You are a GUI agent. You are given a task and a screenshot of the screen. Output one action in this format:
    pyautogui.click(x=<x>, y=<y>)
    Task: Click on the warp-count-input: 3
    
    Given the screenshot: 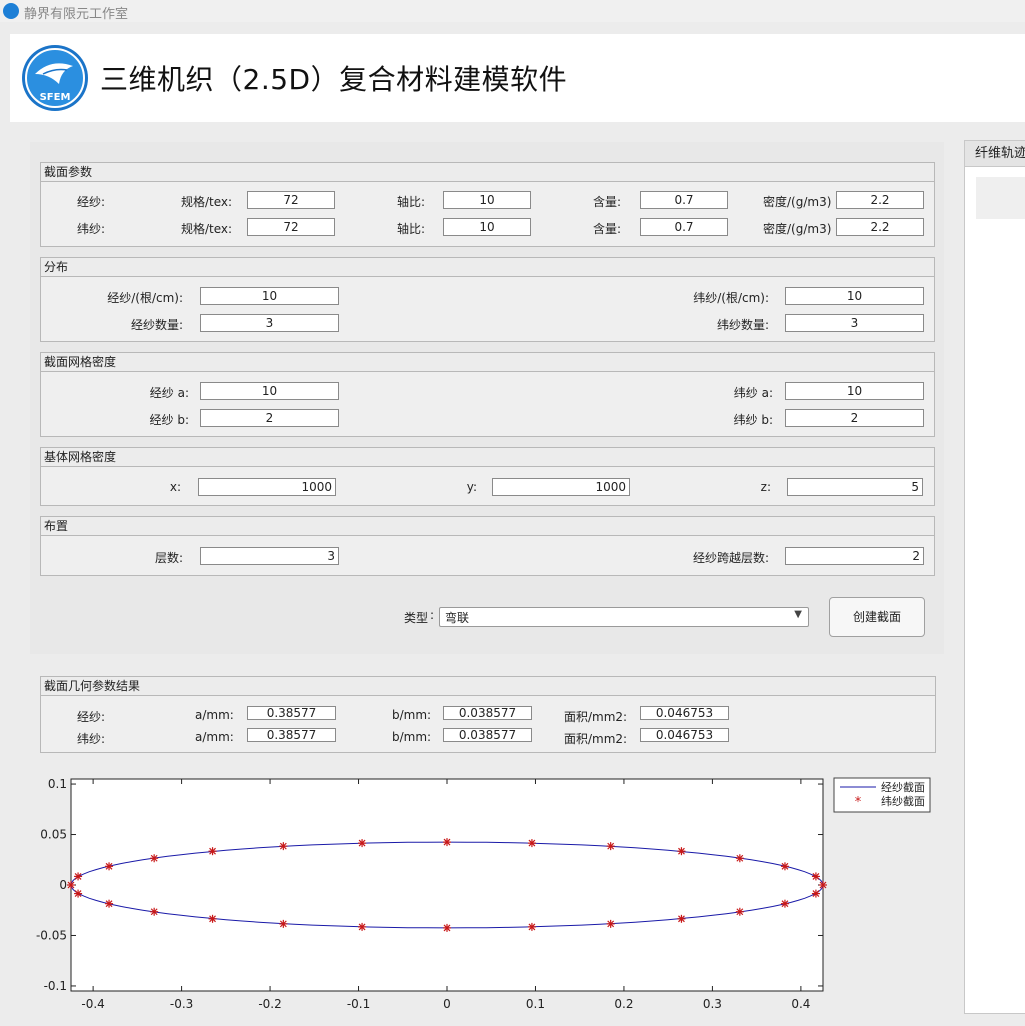 What is the action you would take?
    pyautogui.click(x=269, y=323)
    